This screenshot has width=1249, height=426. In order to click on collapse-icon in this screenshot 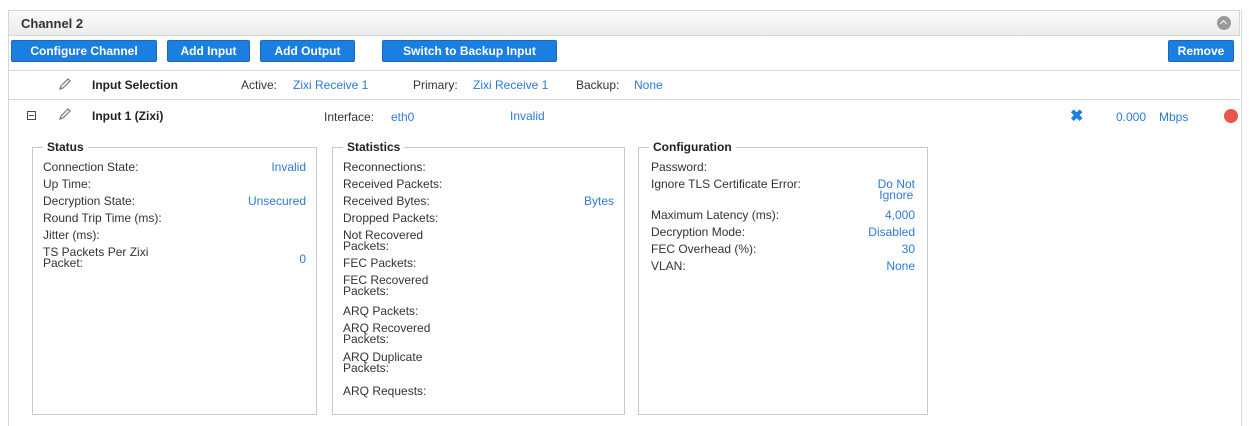, I will do `click(1224, 23)`.